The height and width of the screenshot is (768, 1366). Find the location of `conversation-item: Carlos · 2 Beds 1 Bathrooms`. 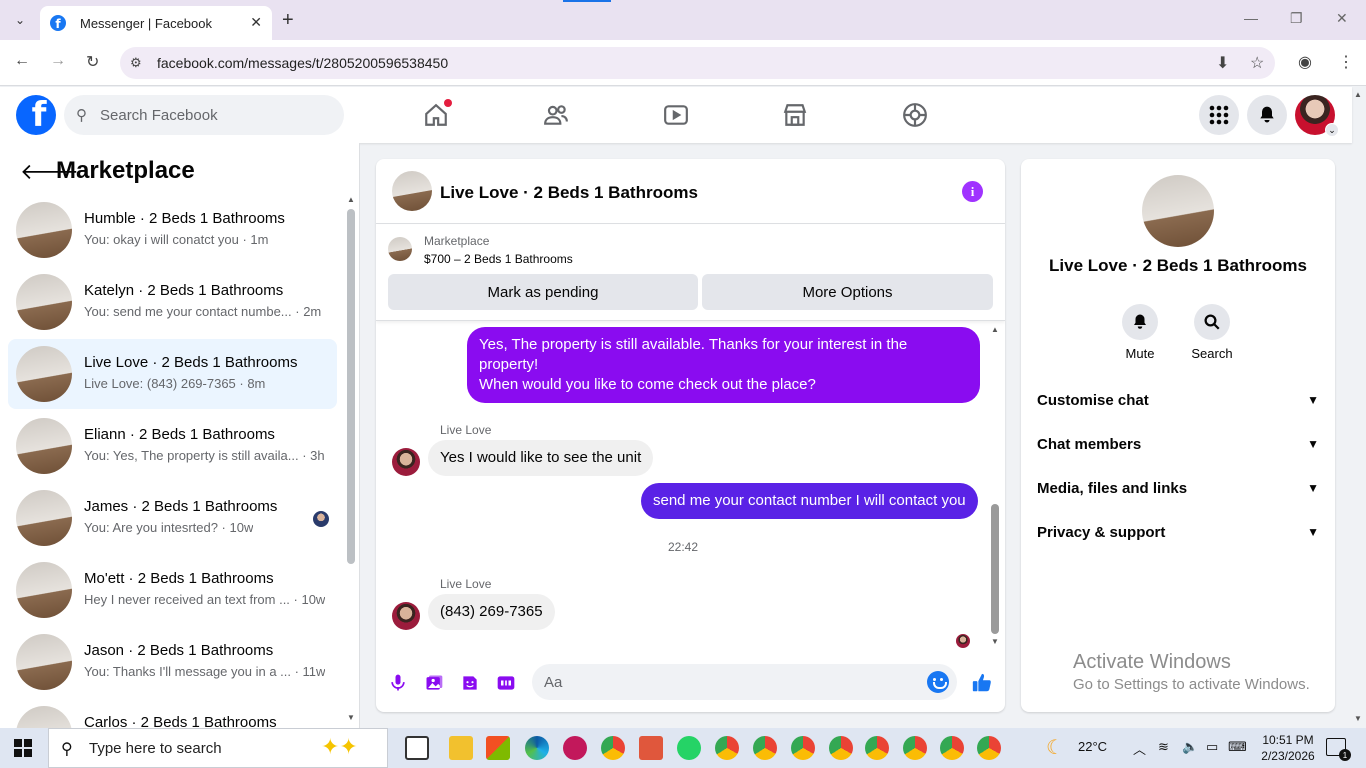

conversation-item: Carlos · 2 Beds 1 Bathrooms is located at coordinates (172, 713).